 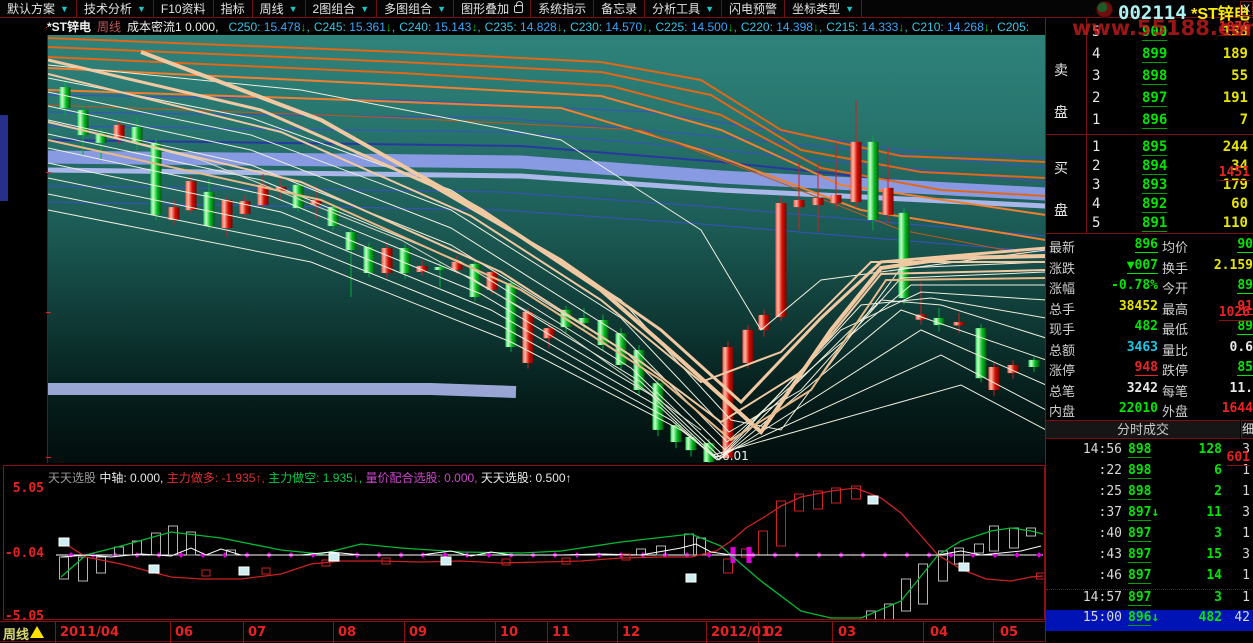 What do you see at coordinates (1170, 226) in the screenshot?
I see `buy-row: 5 891 110` at bounding box center [1170, 226].